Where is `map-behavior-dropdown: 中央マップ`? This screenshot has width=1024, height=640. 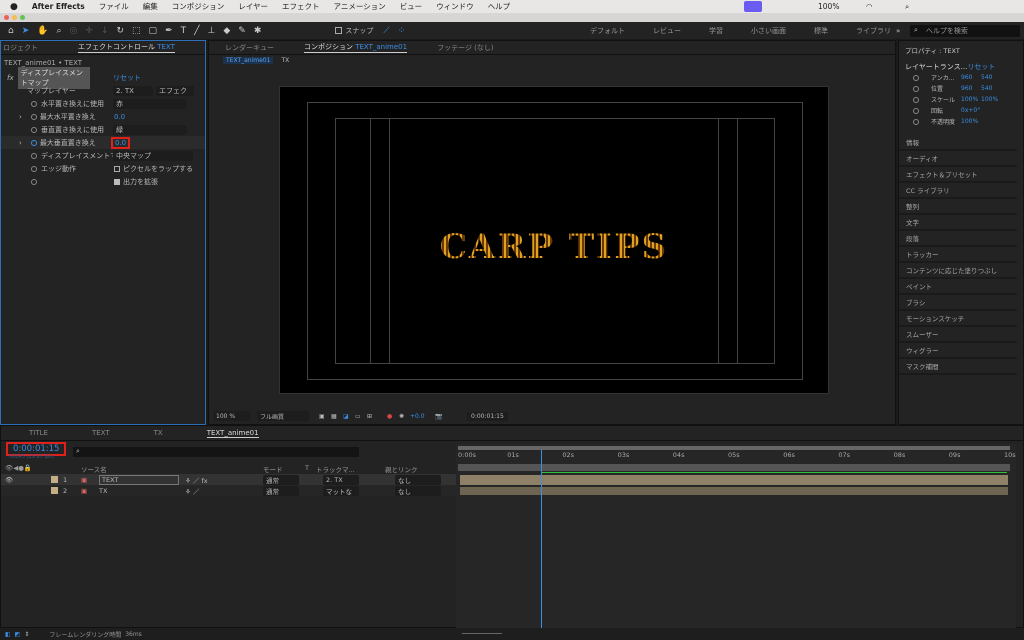 map-behavior-dropdown: 中央マップ is located at coordinates (153, 155).